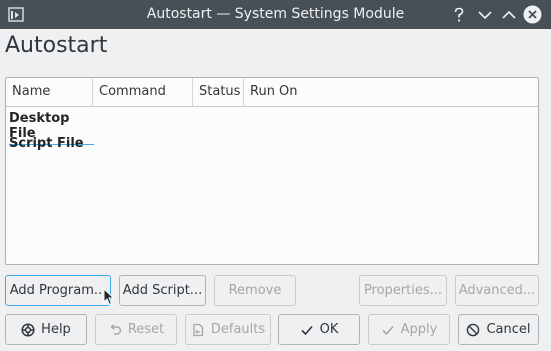 This screenshot has height=351, width=551. What do you see at coordinates (484, 14) in the screenshot?
I see `minimize-icon` at bounding box center [484, 14].